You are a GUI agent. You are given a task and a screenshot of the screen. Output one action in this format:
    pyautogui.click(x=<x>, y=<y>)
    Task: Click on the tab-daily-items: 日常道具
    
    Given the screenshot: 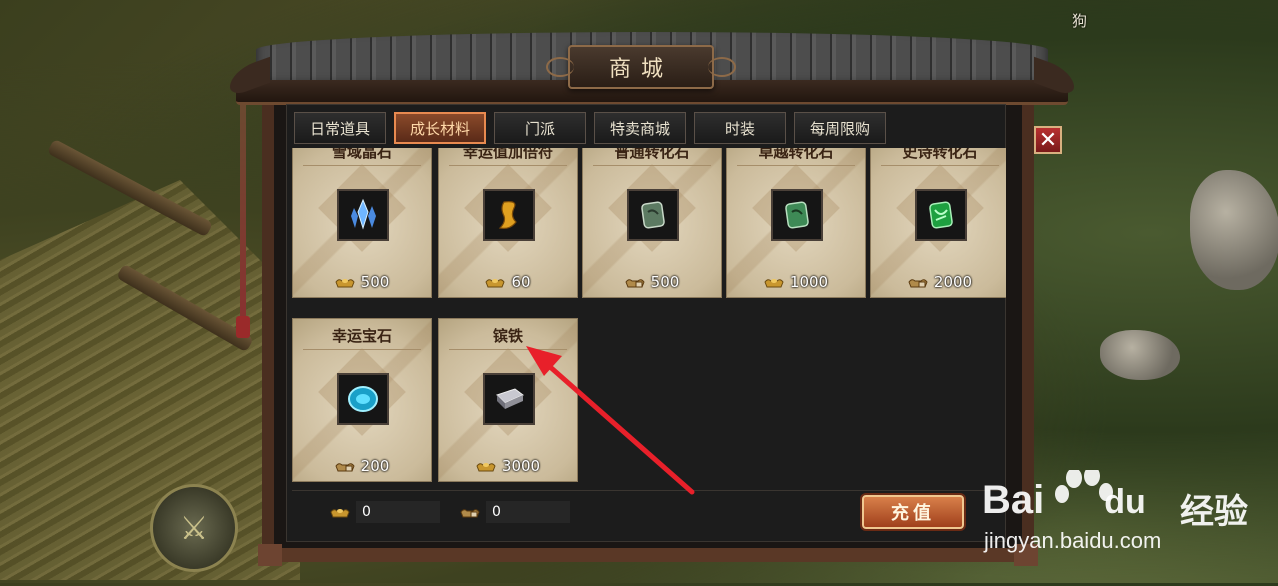 What is the action you would take?
    pyautogui.click(x=340, y=128)
    